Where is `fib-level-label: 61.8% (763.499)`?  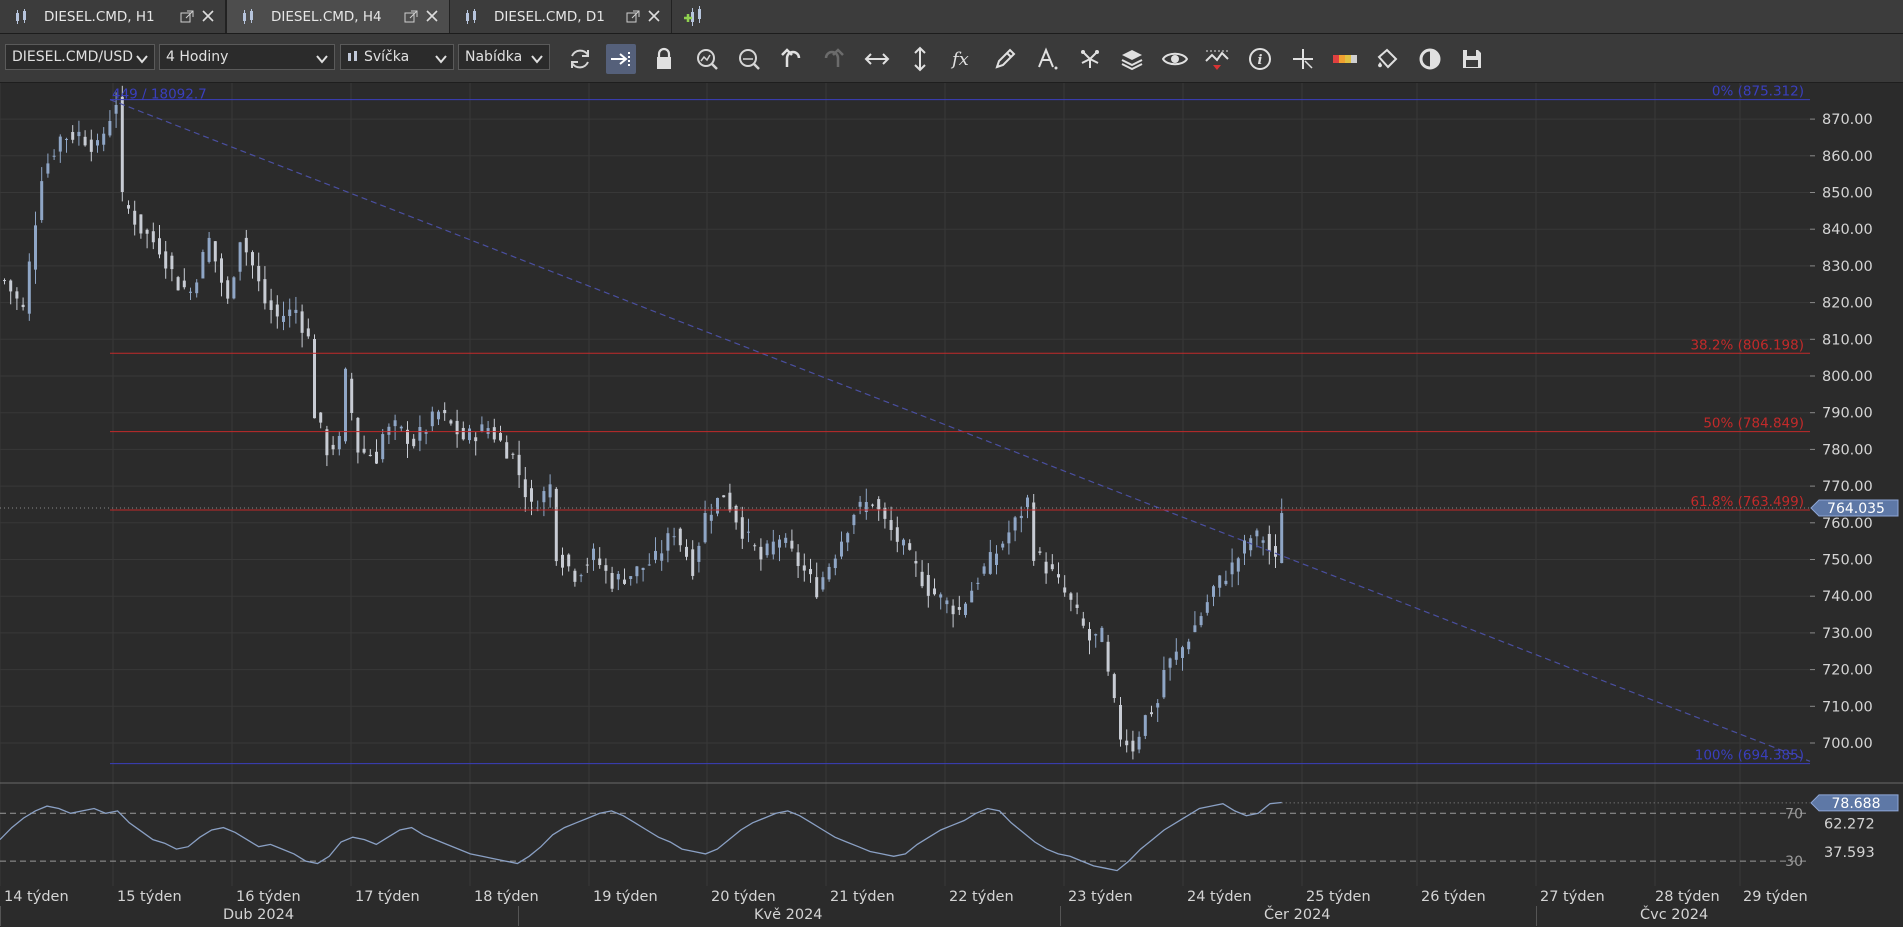 fib-level-label: 61.8% (763.499) is located at coordinates (1747, 502).